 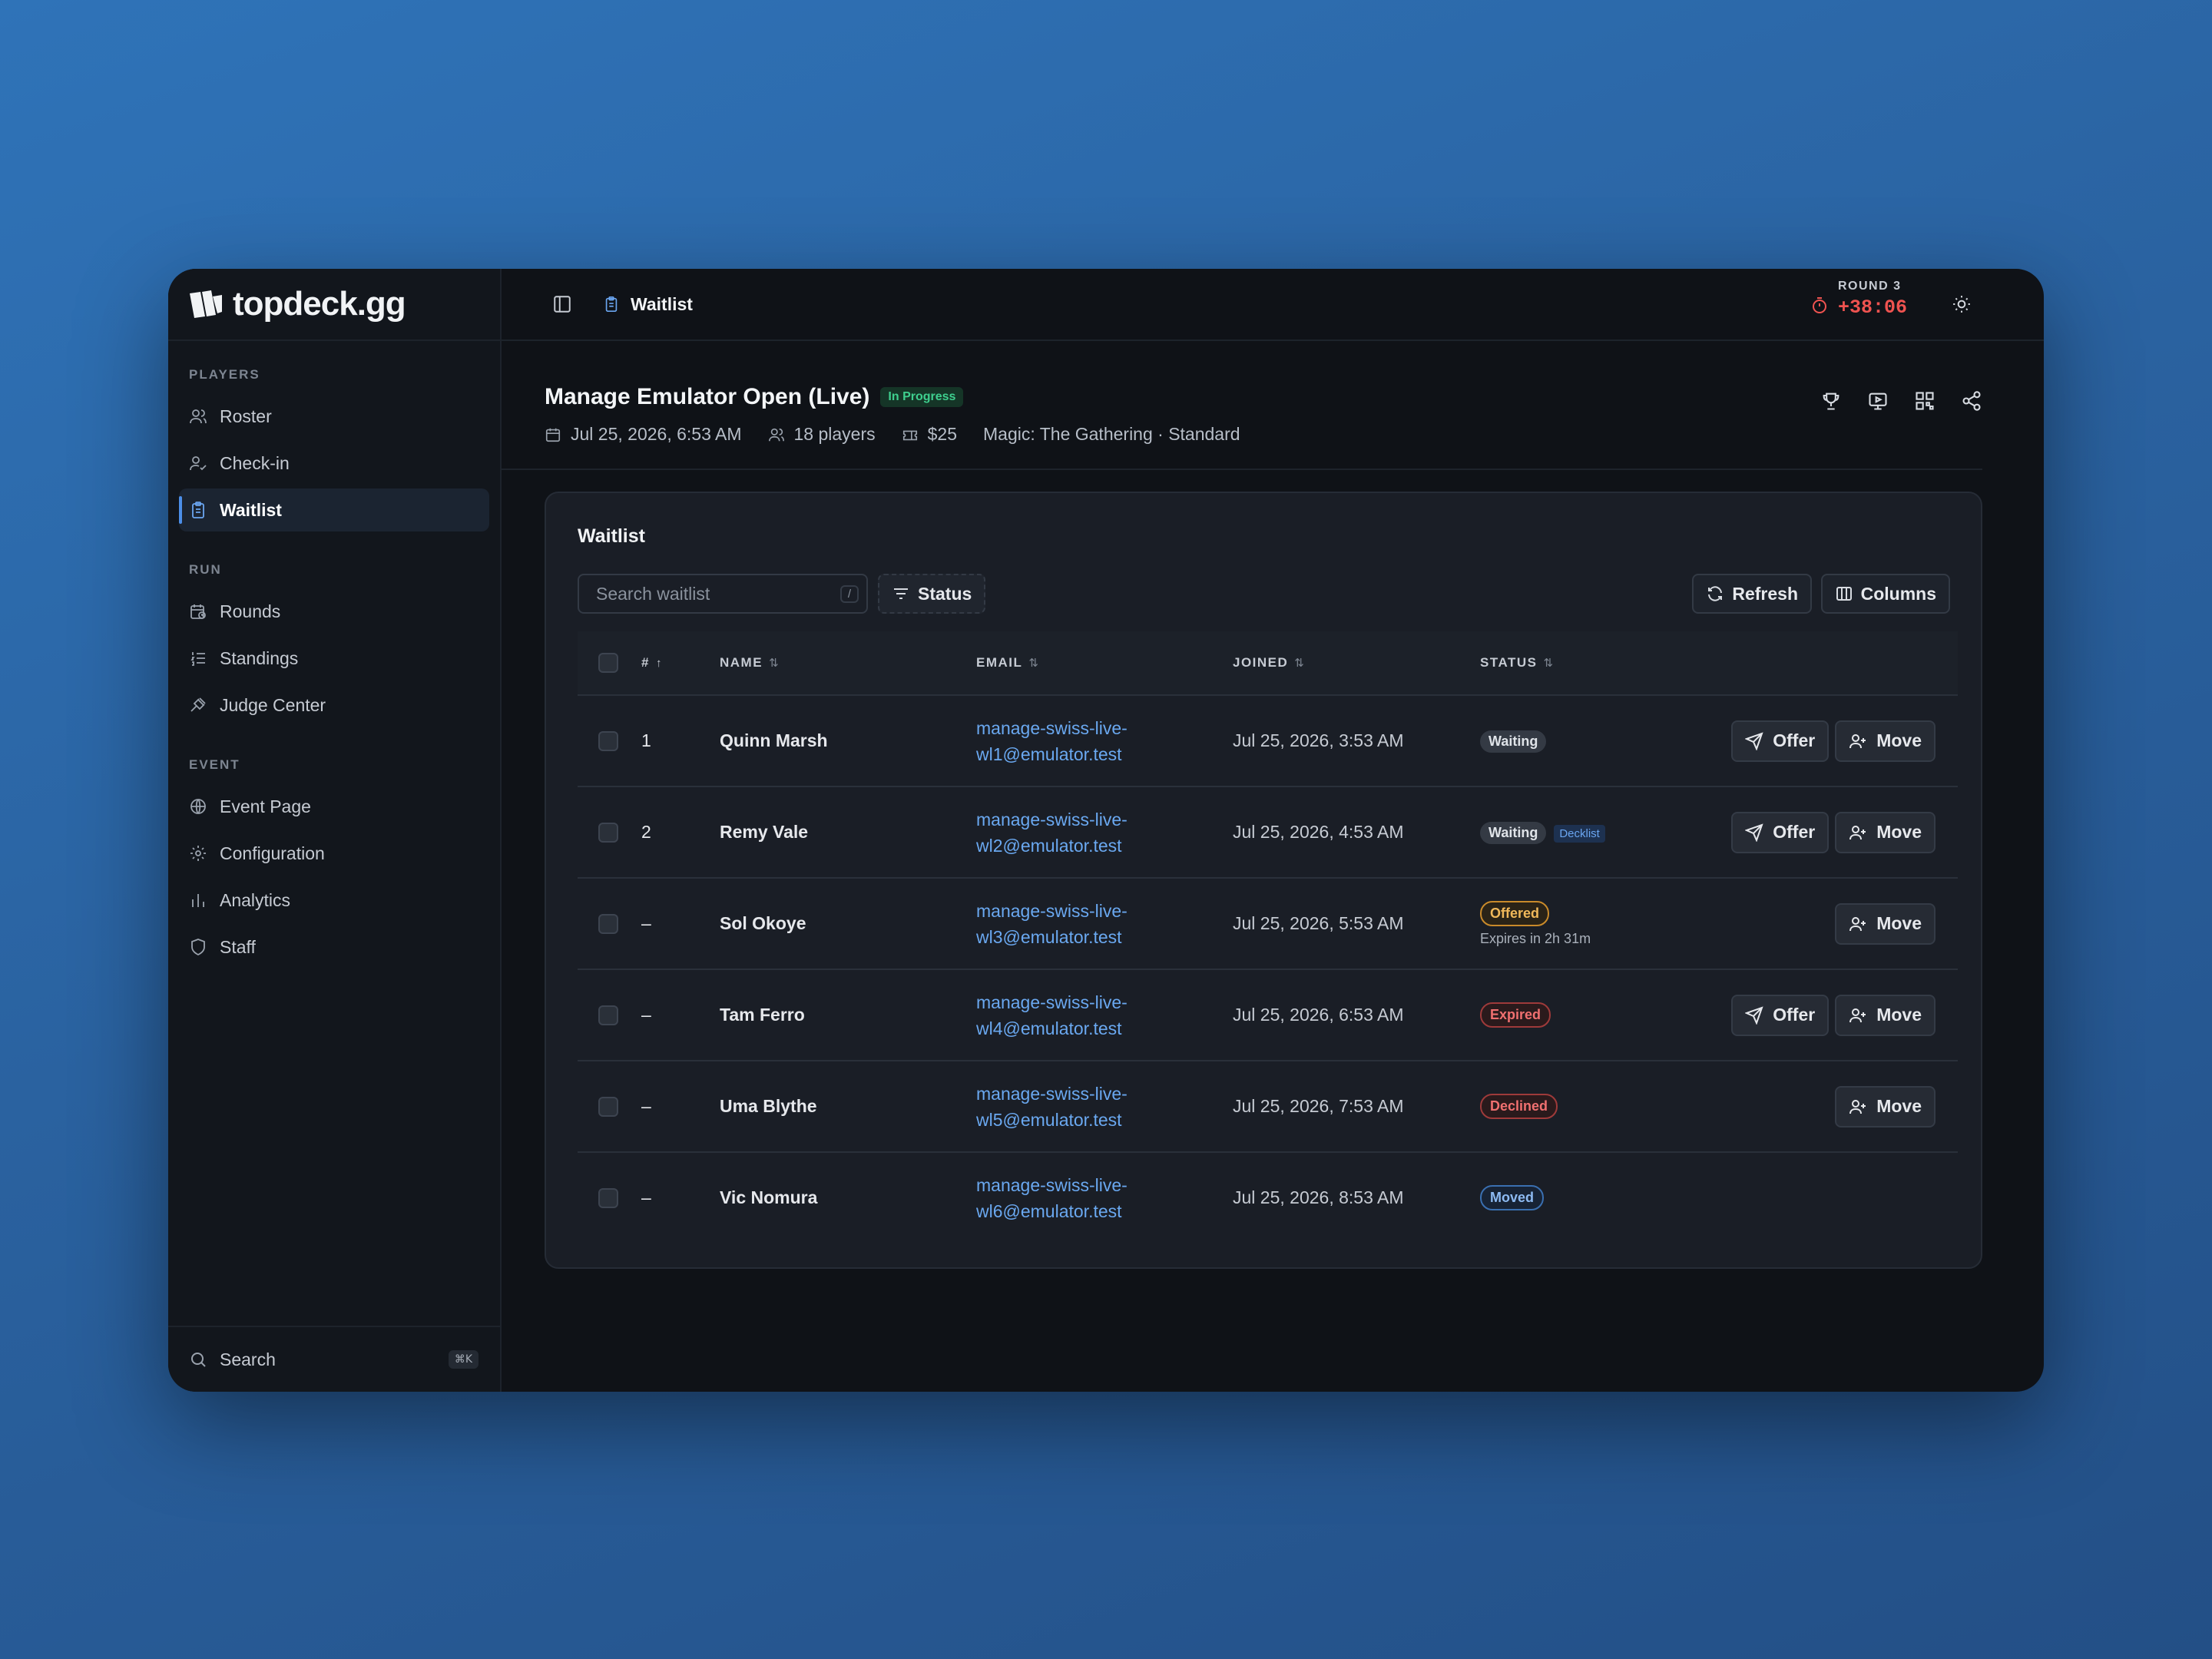 I want to click on player-name: Vic Nomura, so click(x=769, y=1197).